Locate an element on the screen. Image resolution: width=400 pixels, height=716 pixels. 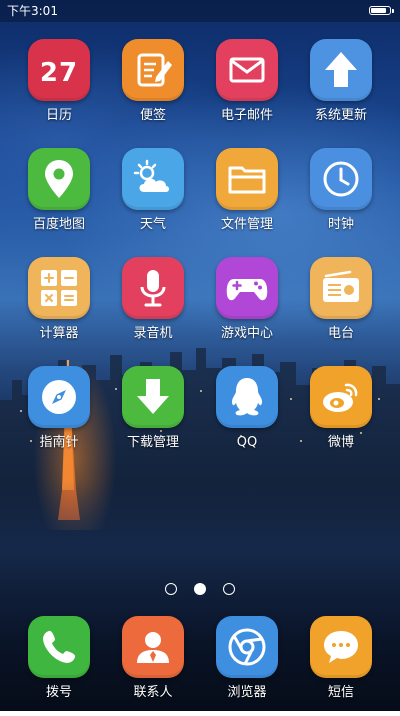
email-icon is located at coordinates (247, 70).